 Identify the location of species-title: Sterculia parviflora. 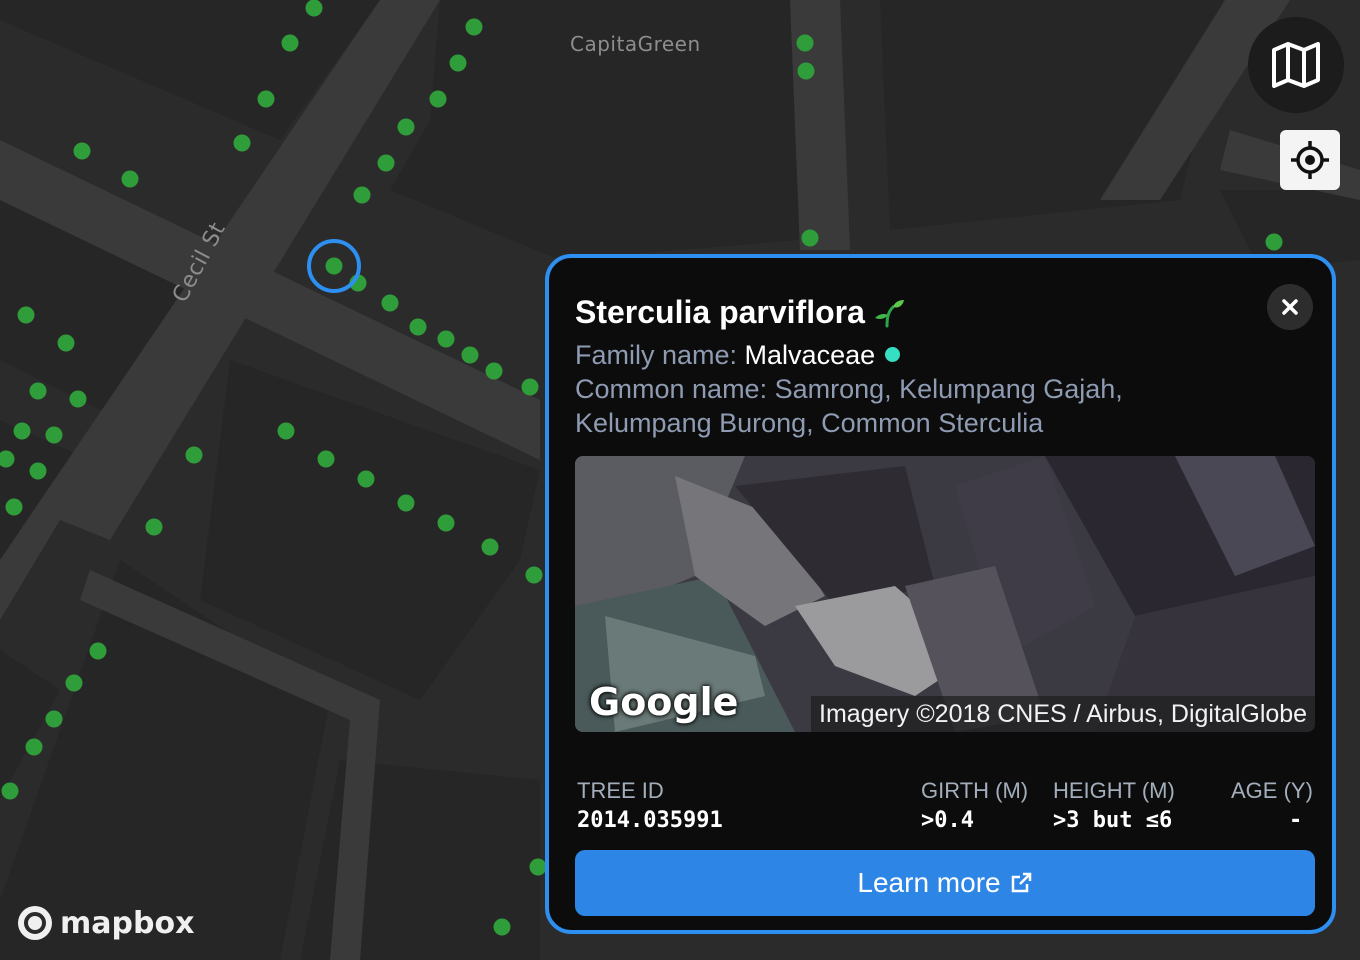
(740, 312).